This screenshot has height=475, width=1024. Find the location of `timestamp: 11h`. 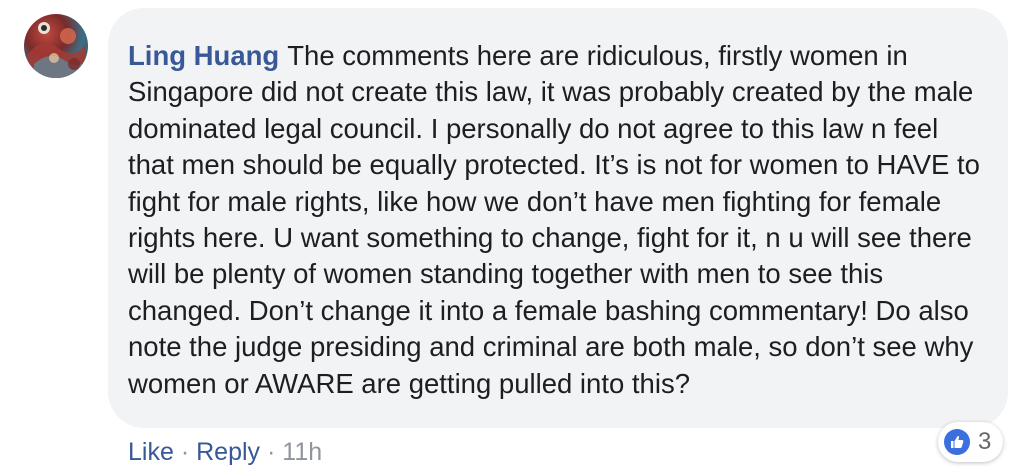

timestamp: 11h is located at coordinates (302, 452).